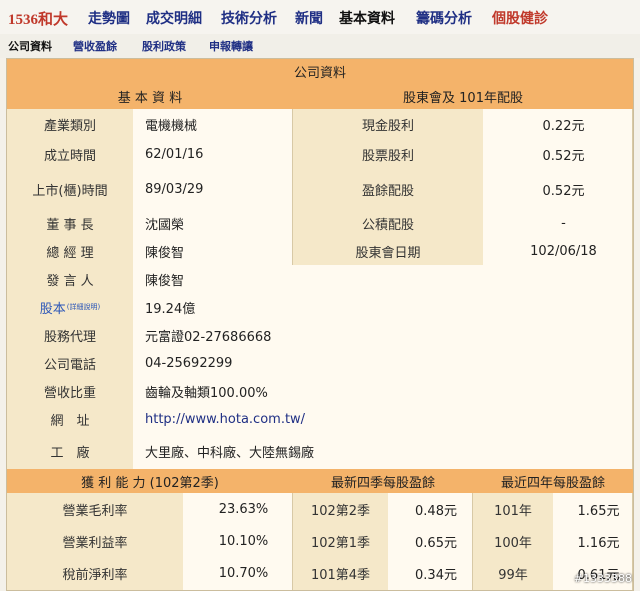 The width and height of the screenshot is (640, 591). What do you see at coordinates (320, 71) in the screenshot?
I see `company-title: 公司資料` at bounding box center [320, 71].